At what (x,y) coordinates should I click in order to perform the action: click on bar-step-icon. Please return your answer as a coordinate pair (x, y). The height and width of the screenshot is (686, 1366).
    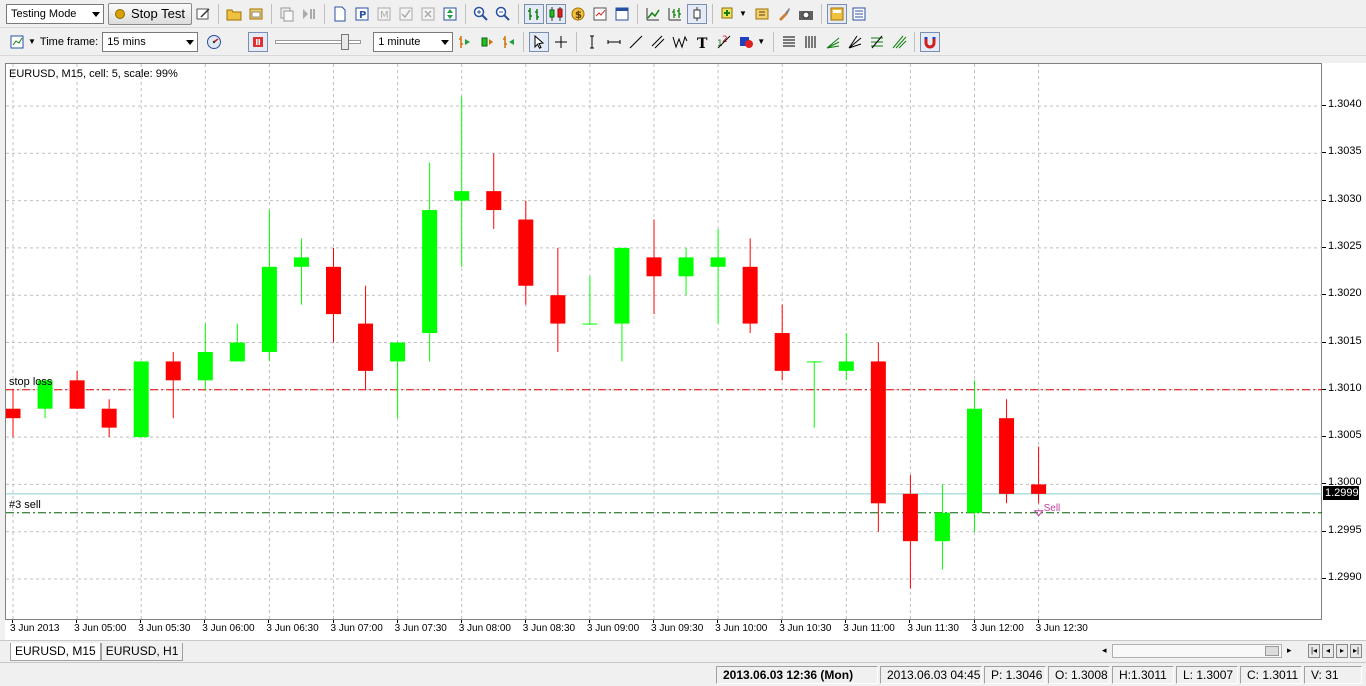
    Looking at the image, I should click on (486, 42).